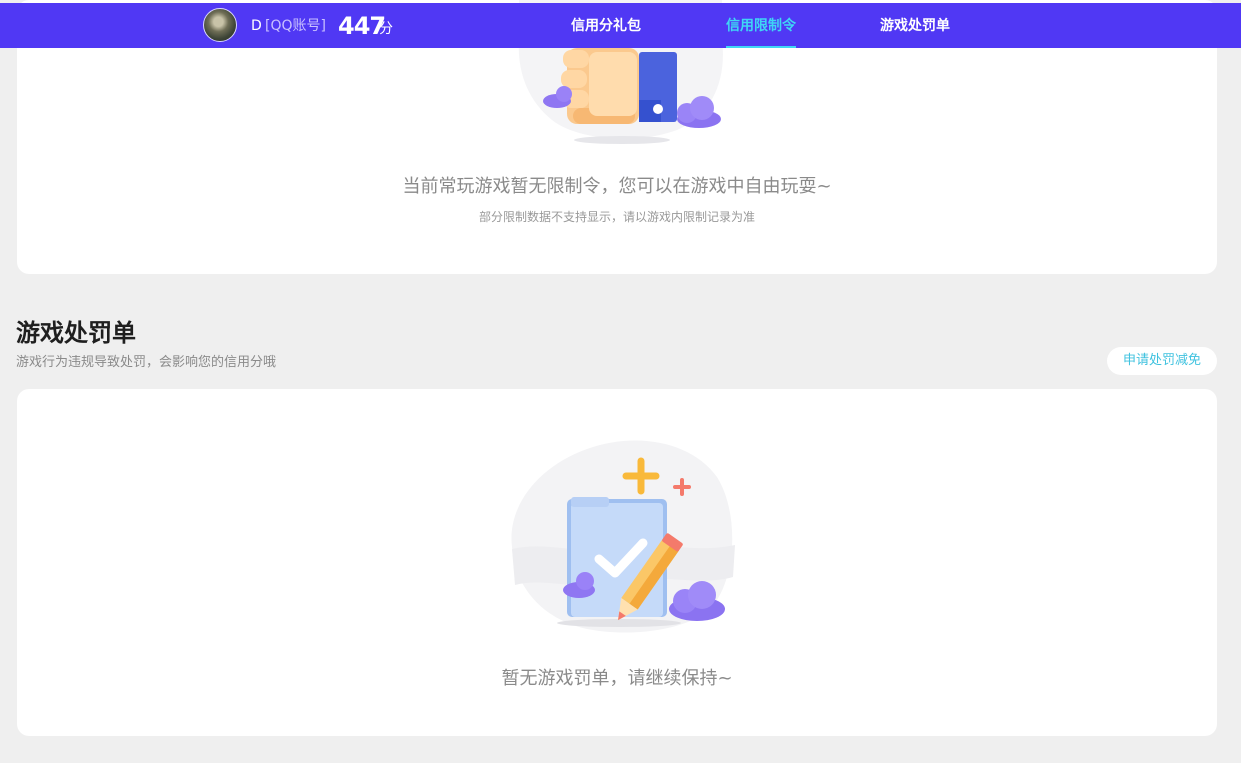 The image size is (1241, 763). I want to click on top-navigation-bar: D [QQ账号] 447 分 信用分礼包 信用限制令 游戏处罚单, so click(620, 25).